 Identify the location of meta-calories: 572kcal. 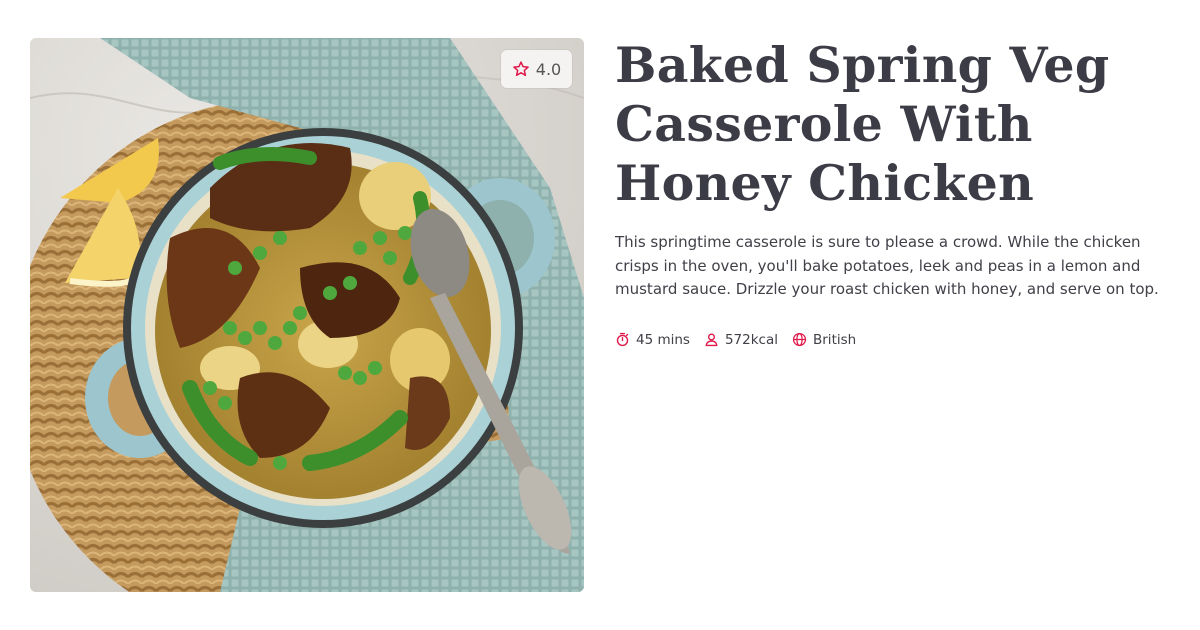
(741, 340).